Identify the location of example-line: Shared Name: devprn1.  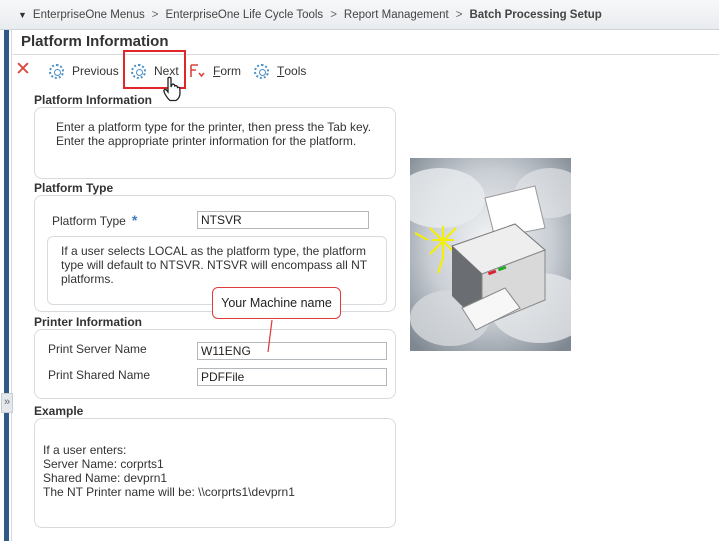
(105, 478).